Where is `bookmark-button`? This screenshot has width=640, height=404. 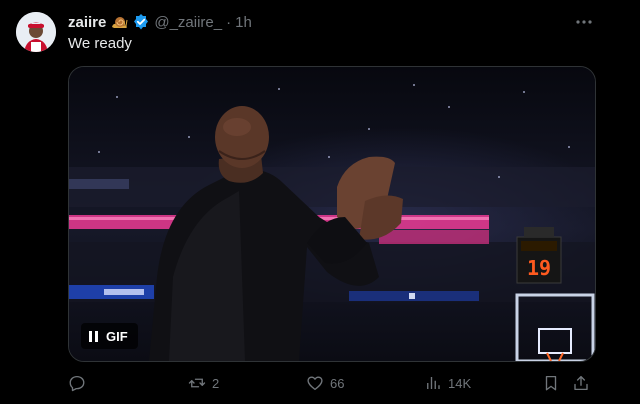
bookmark-button is located at coordinates (551, 383).